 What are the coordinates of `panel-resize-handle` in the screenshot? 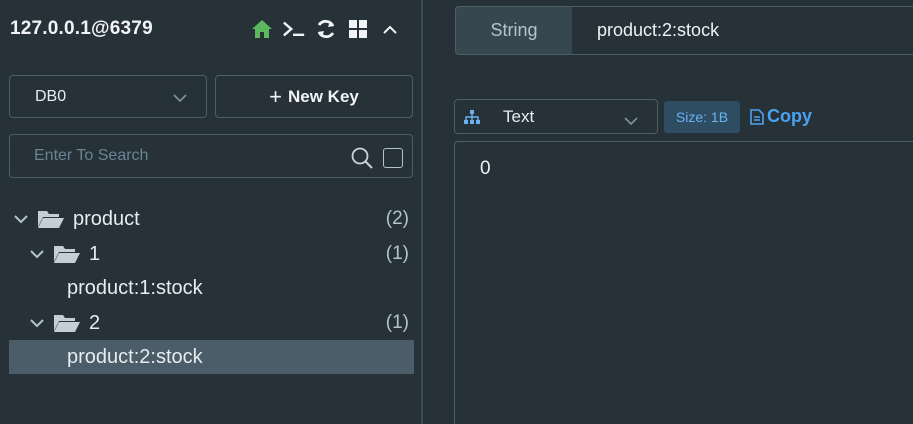 It's located at (422, 212).